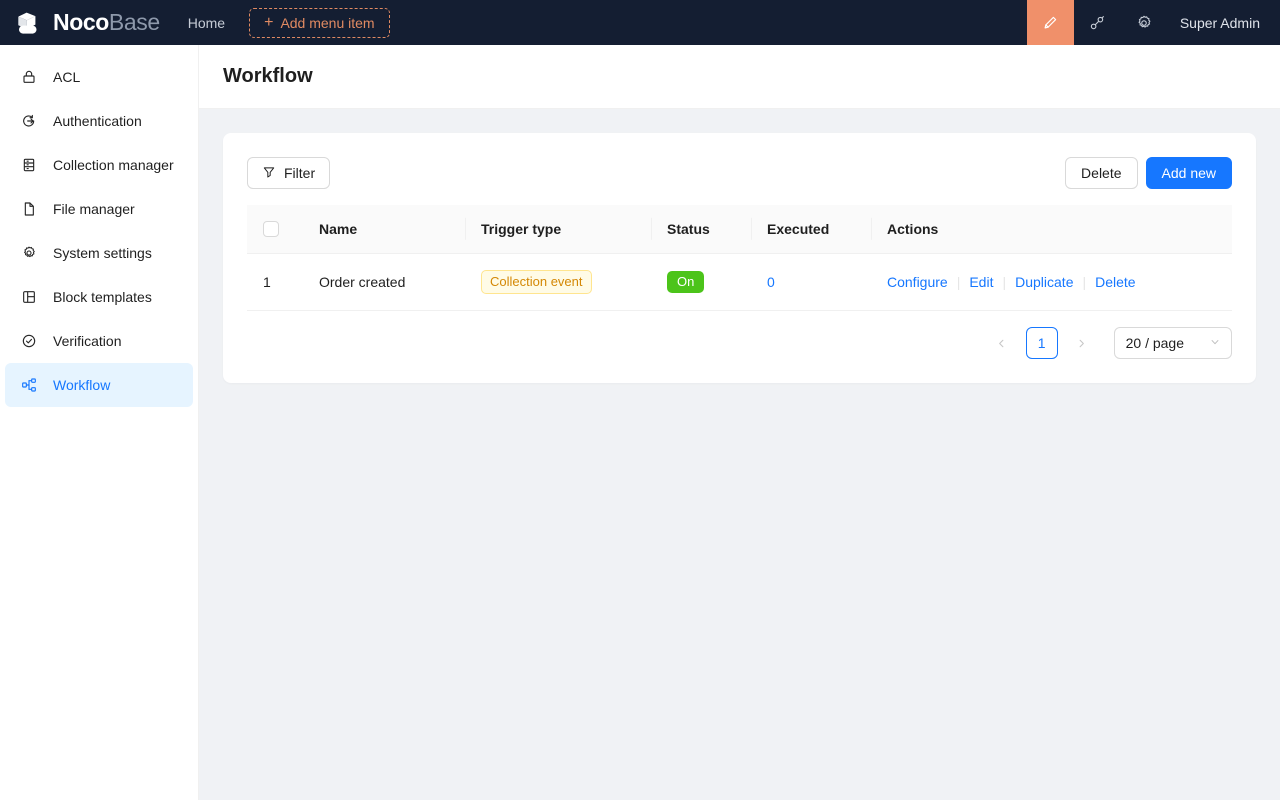  I want to click on configure-action: Configure, so click(917, 282).